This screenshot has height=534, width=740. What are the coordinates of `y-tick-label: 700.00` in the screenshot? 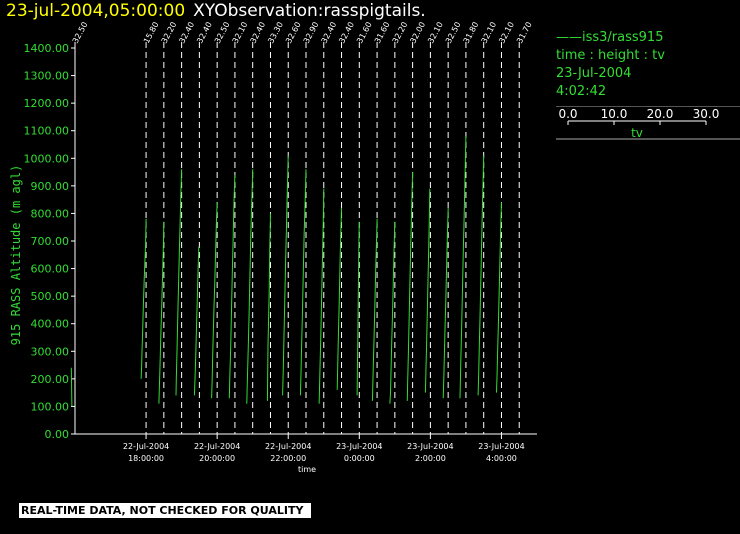 It's located at (50, 241).